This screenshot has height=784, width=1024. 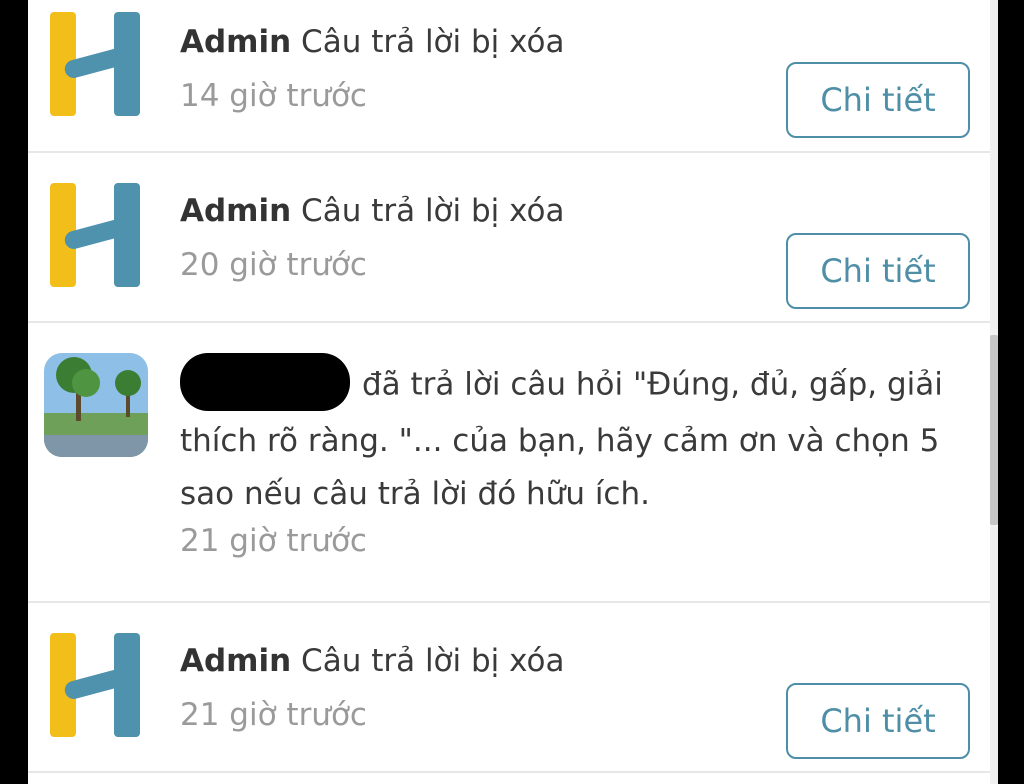 I want to click on user-avatar, so click(x=96, y=405).